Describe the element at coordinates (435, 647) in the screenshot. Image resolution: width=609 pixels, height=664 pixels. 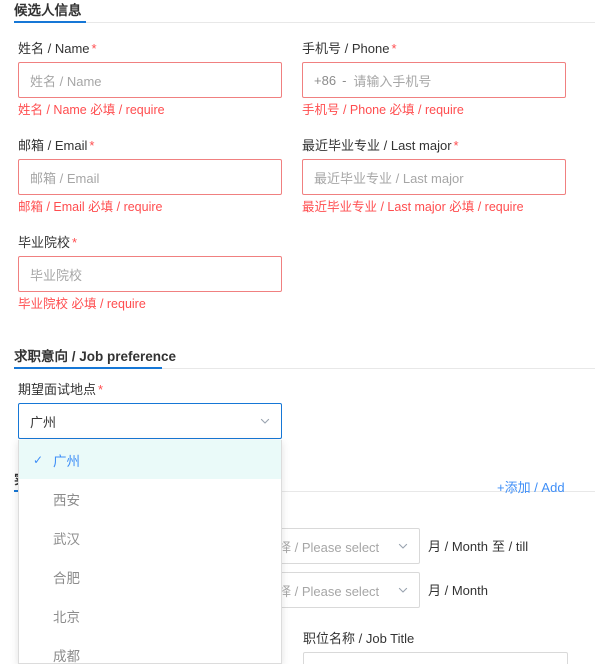
I see `field-job-title: 职位名称 / Job Title 职位名称 / Job Title` at that location.